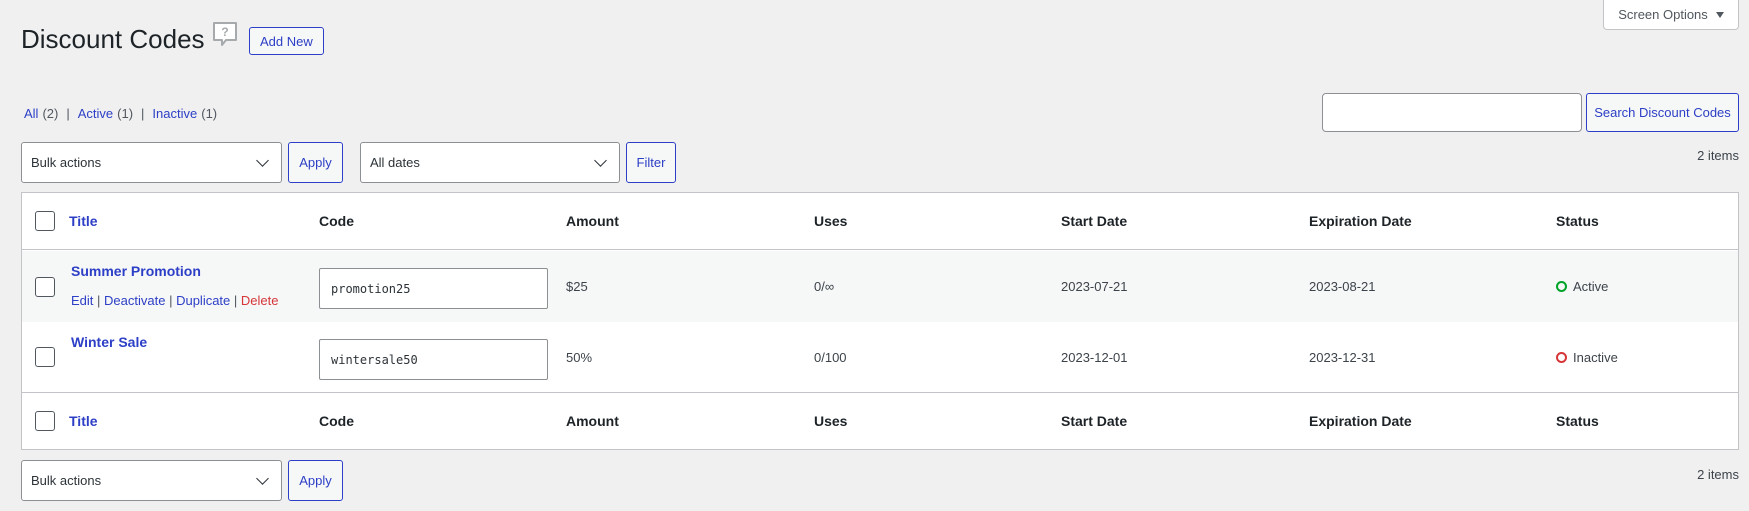 The height and width of the screenshot is (511, 1749). Describe the element at coordinates (1452, 112) in the screenshot. I see `search-input` at that location.